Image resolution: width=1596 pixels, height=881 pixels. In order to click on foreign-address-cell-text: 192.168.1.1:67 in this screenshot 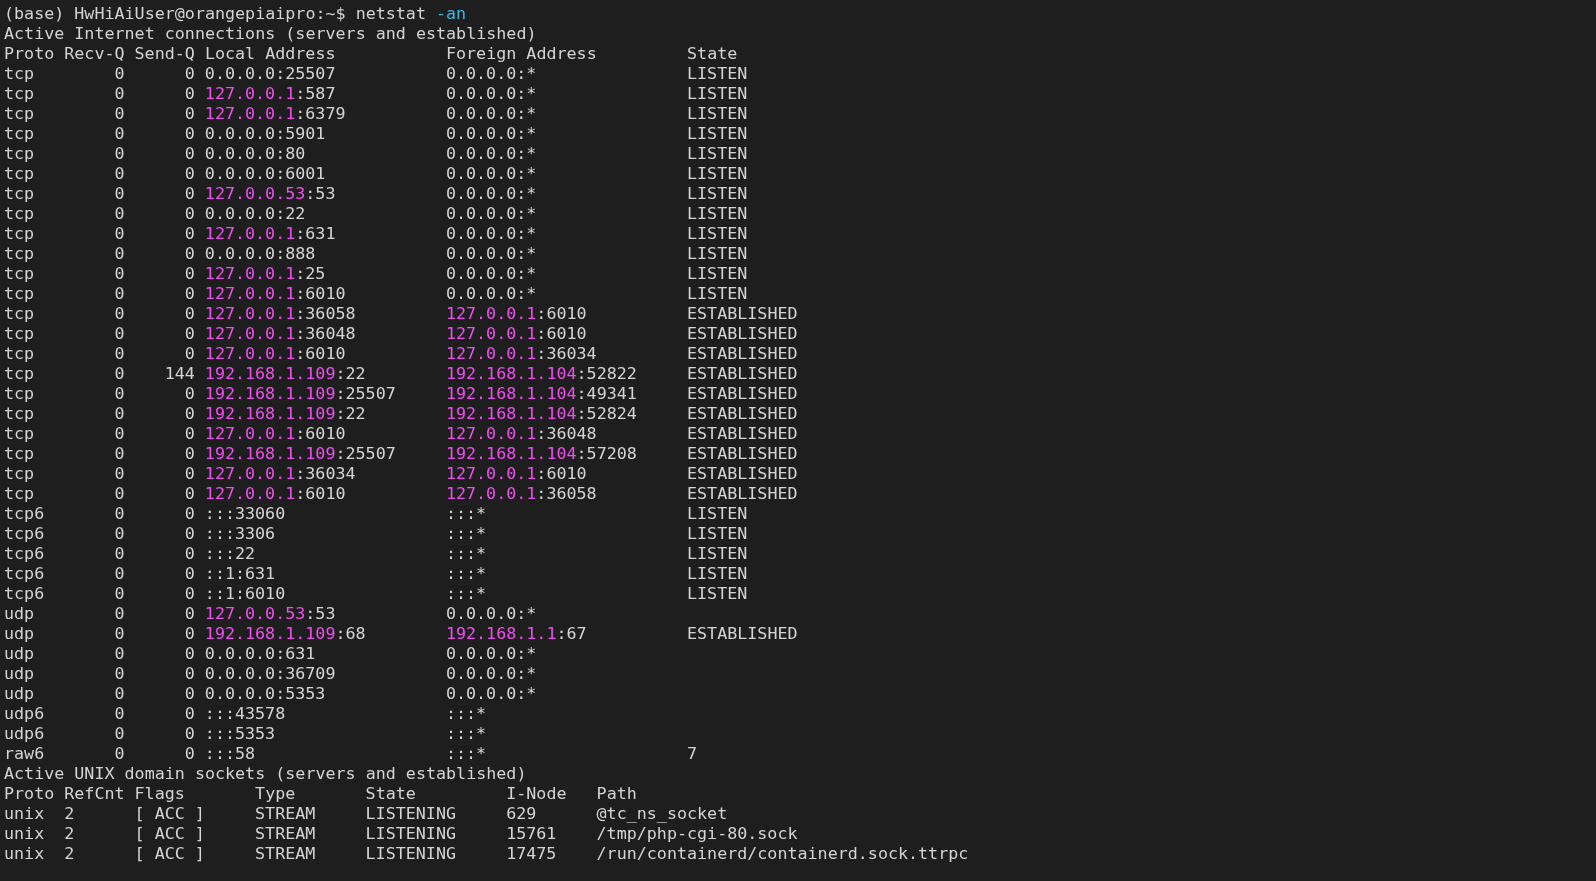, I will do `click(516, 633)`.